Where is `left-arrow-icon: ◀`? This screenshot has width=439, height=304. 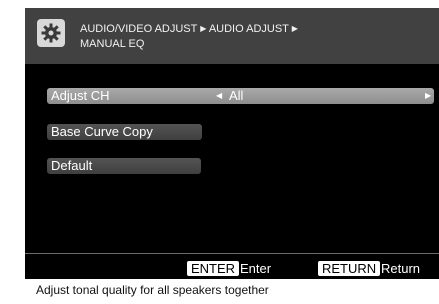 left-arrow-icon: ◀ is located at coordinates (219, 96).